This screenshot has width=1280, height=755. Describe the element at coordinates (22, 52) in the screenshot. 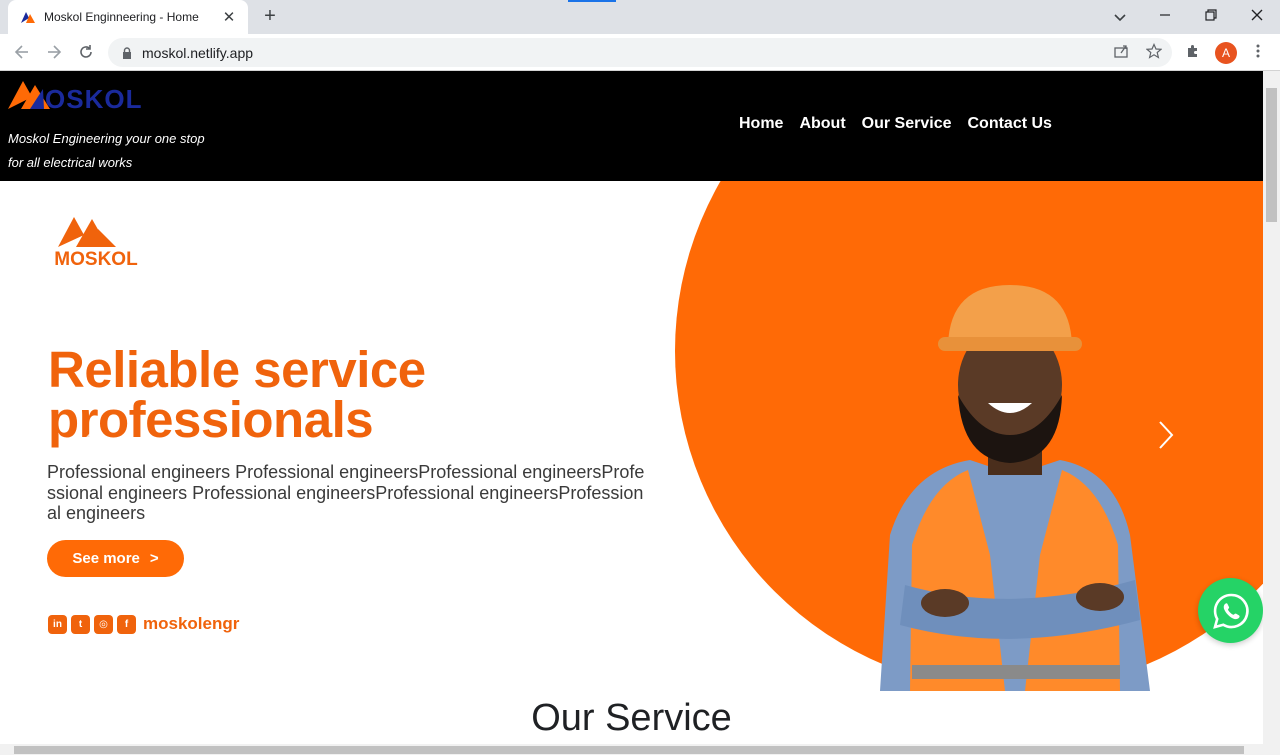

I see `back-icon` at that location.